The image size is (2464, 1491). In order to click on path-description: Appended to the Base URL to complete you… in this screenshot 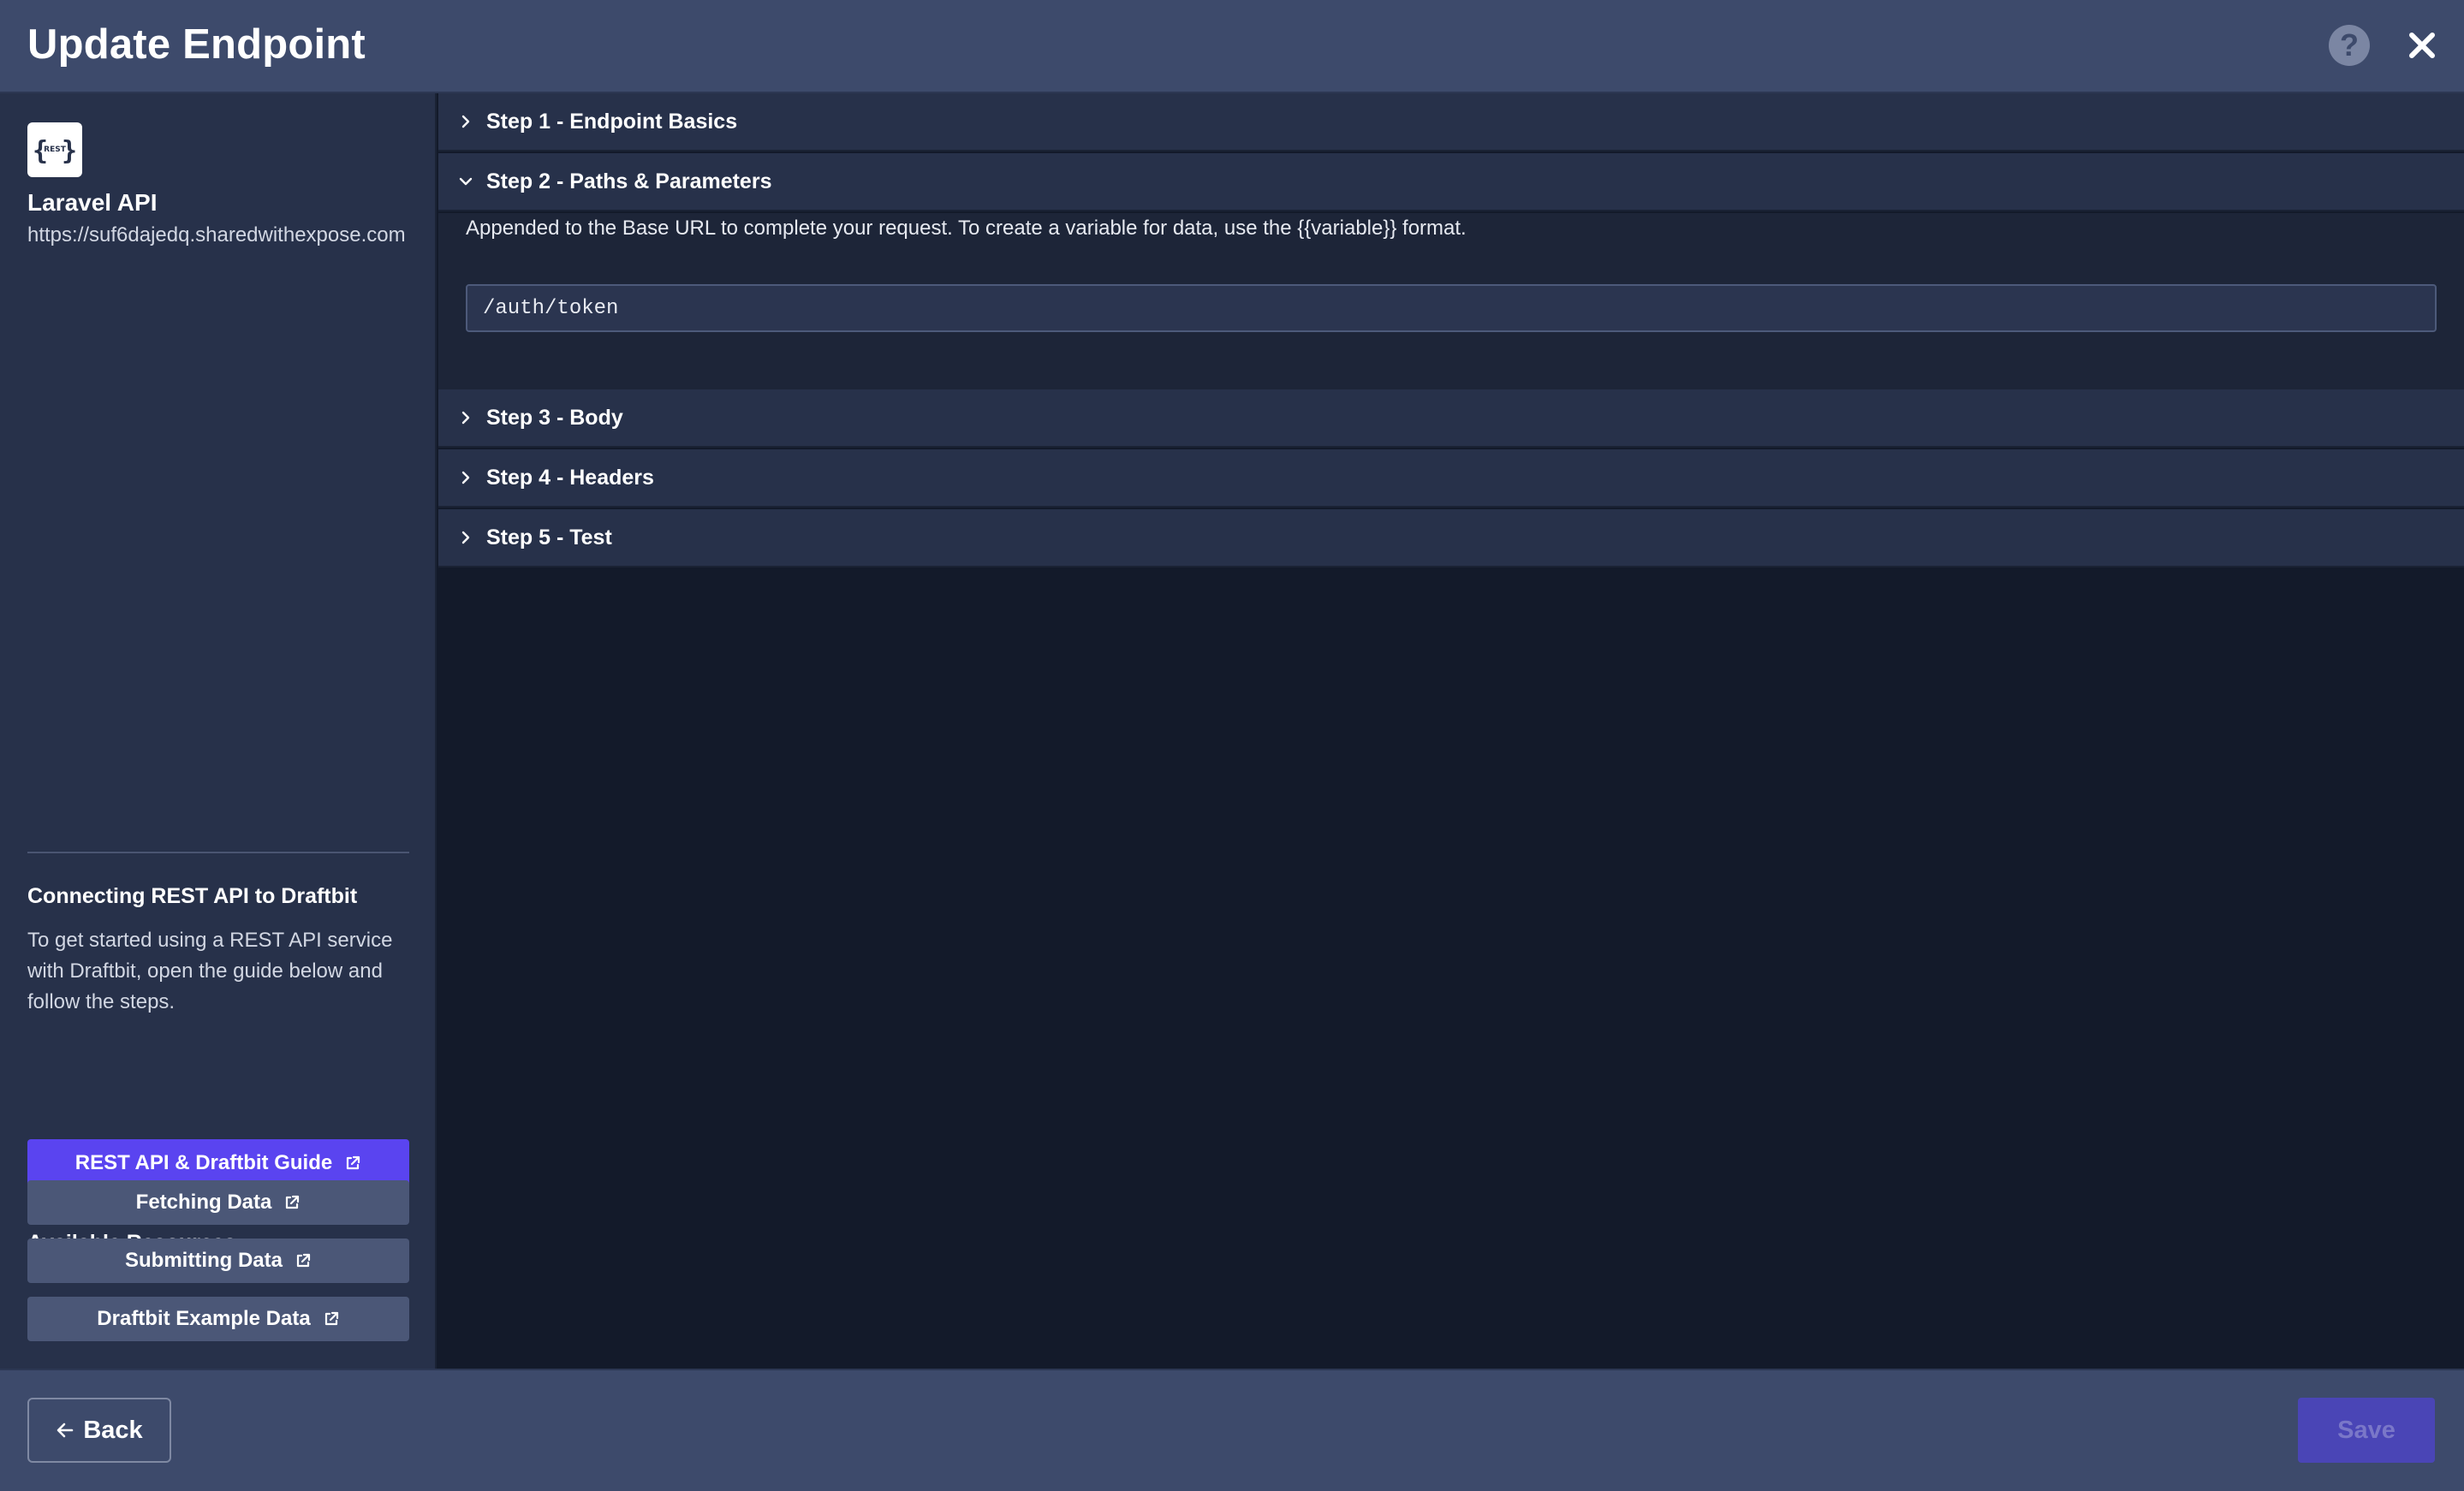, I will do `click(966, 228)`.